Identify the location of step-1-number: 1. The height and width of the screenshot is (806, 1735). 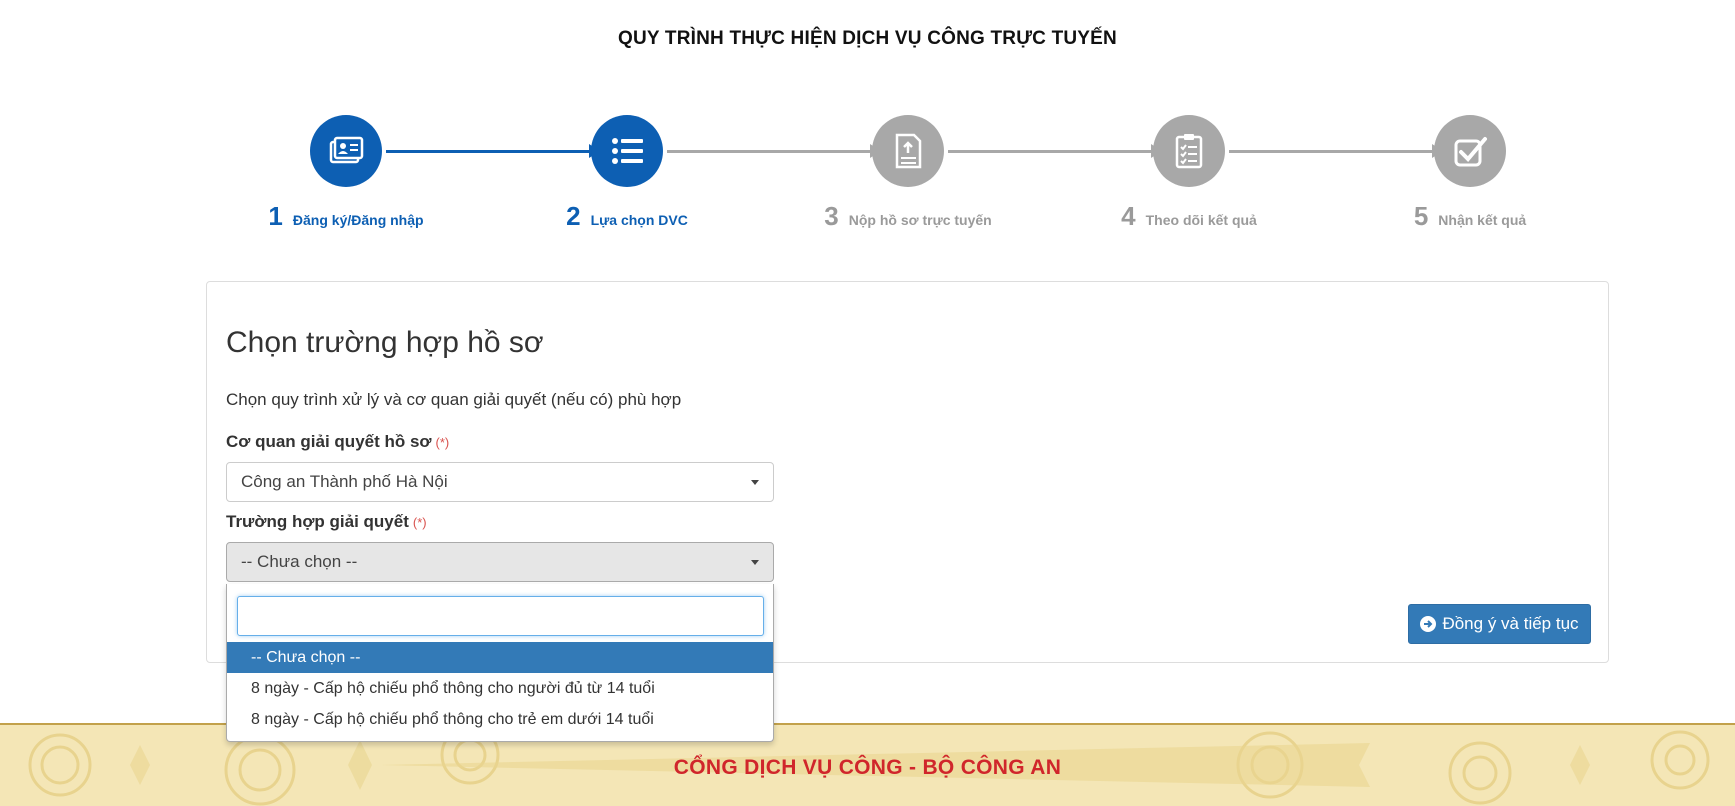
(275, 216).